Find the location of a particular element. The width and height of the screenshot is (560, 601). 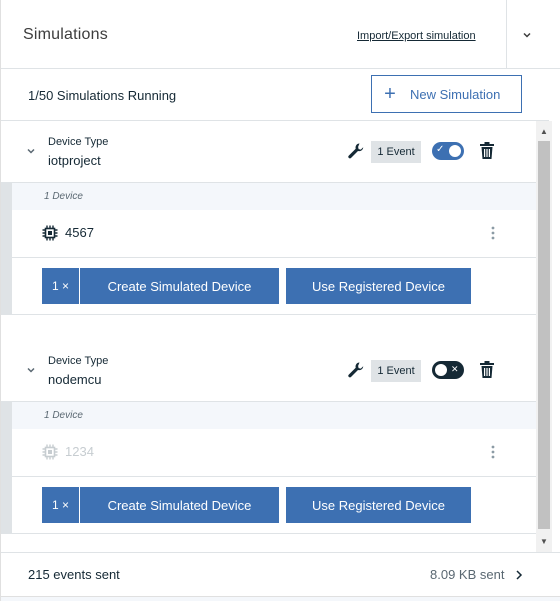

panel-footer: 215 events sent 8.09 KB sent is located at coordinates (280, 574).